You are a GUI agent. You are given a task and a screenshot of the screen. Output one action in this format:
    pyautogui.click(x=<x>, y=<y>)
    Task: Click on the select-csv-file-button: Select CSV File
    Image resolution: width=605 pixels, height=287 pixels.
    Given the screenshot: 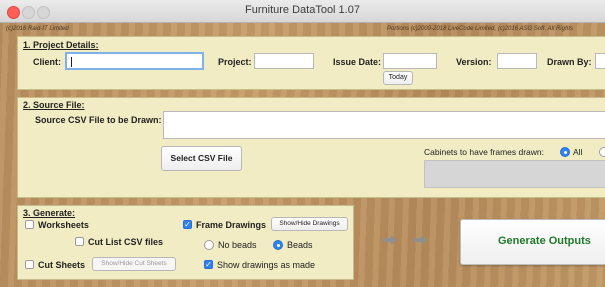 What is the action you would take?
    pyautogui.click(x=201, y=158)
    